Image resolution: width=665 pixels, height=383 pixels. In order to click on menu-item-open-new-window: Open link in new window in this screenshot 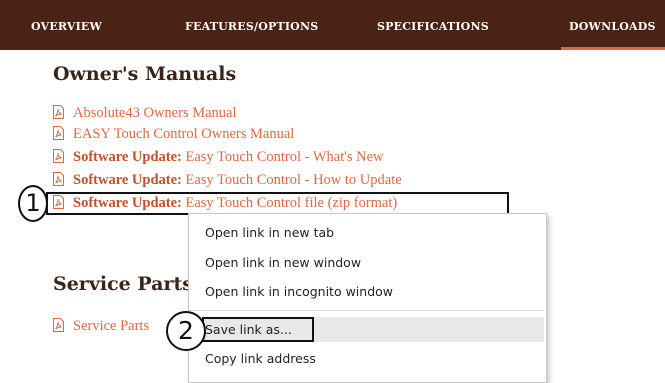, I will do `click(366, 262)`.